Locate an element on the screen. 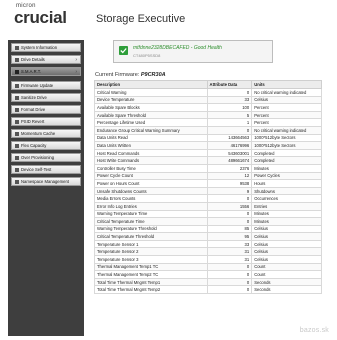 The width and height of the screenshot is (337, 340). cell-description: Controller Busy Time is located at coordinates (151, 168).